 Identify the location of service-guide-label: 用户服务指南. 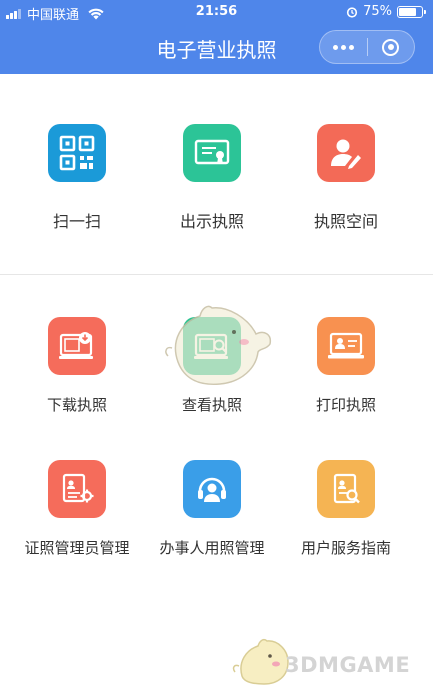
(345, 548).